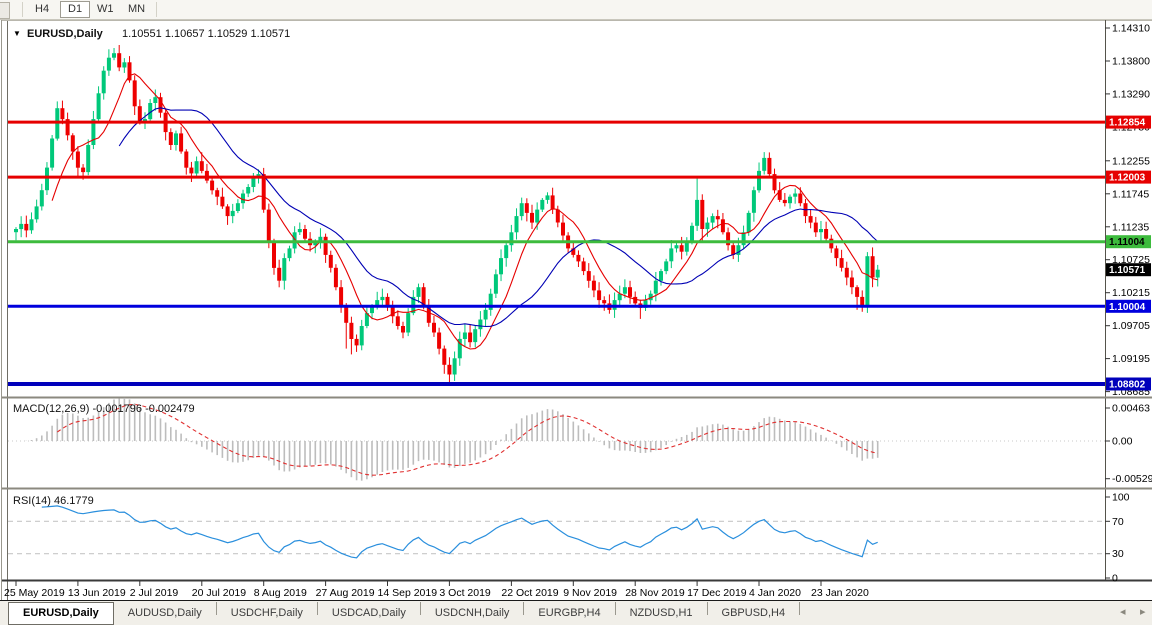 This screenshot has width=1152, height=625. I want to click on rsi-axis-label: 70, so click(1118, 522).